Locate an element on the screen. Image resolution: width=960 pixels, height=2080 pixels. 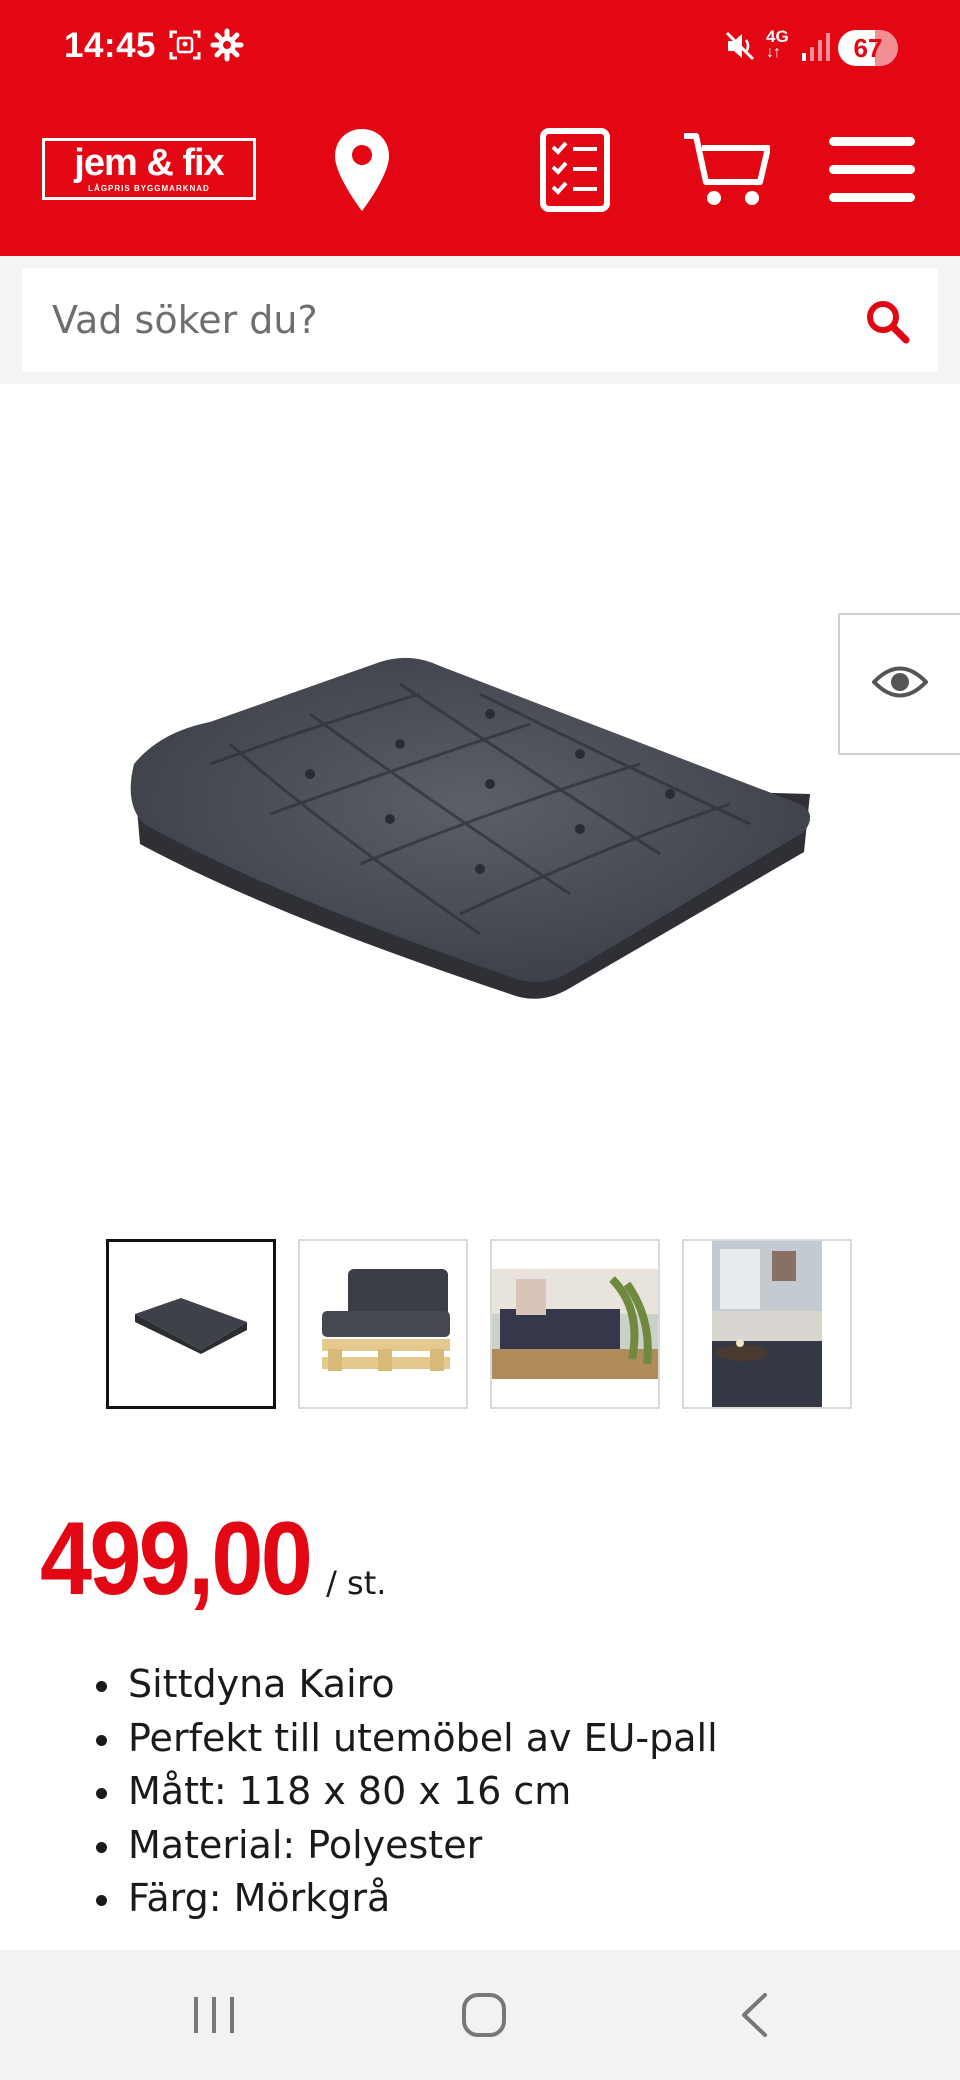
eye-icon is located at coordinates (900, 684).